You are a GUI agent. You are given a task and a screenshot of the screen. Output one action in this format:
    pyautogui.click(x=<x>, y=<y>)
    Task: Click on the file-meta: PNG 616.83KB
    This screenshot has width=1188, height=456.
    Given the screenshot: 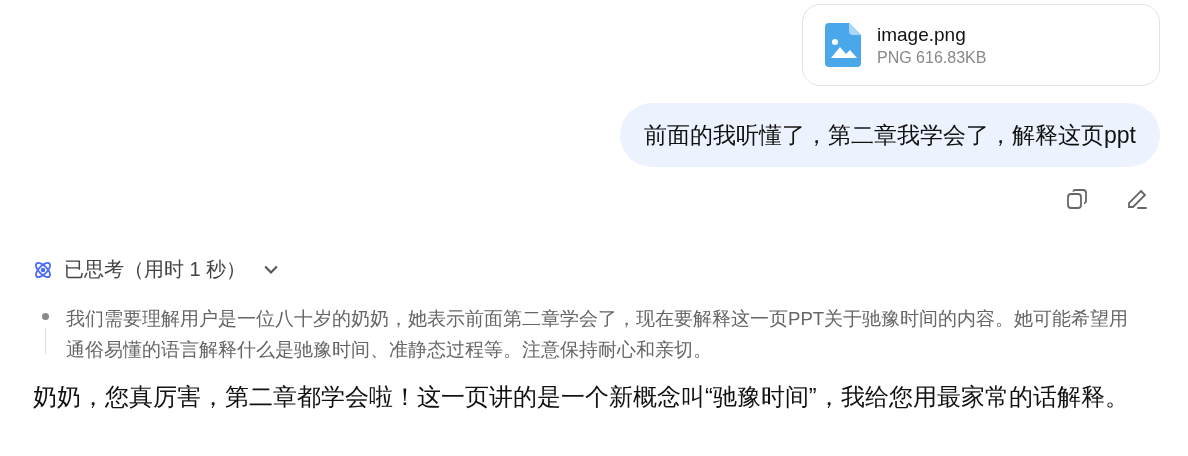 What is the action you would take?
    pyautogui.click(x=932, y=57)
    